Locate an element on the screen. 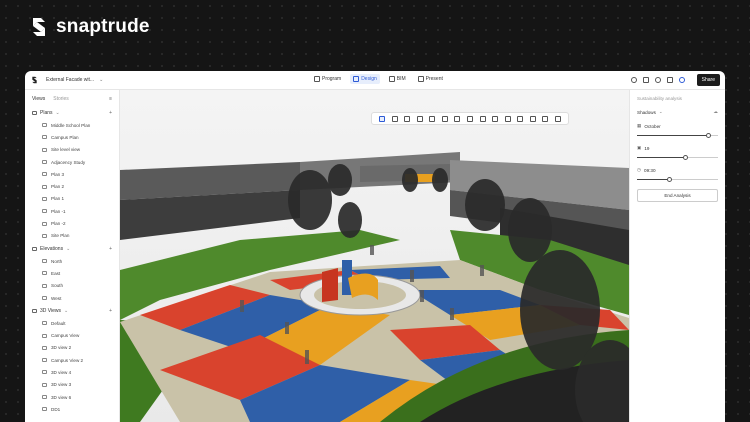 This screenshot has height=422, width=750. view-item: Campus View 2 is located at coordinates (72, 360).